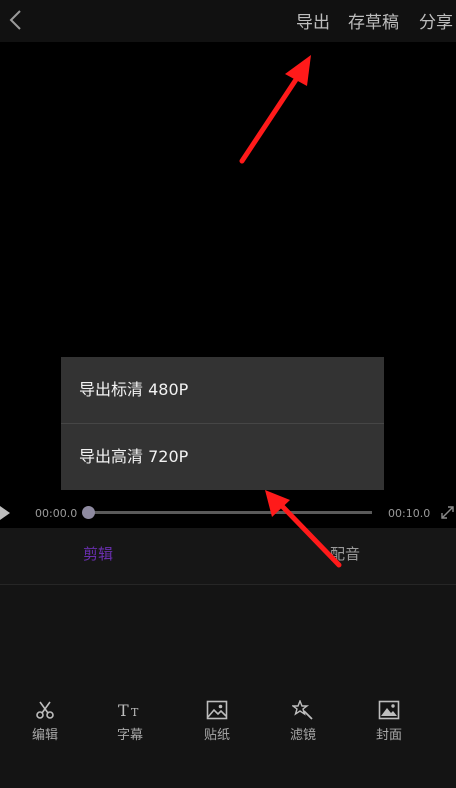 Image resolution: width=456 pixels, height=788 pixels. I want to click on scissors-icon, so click(45, 710).